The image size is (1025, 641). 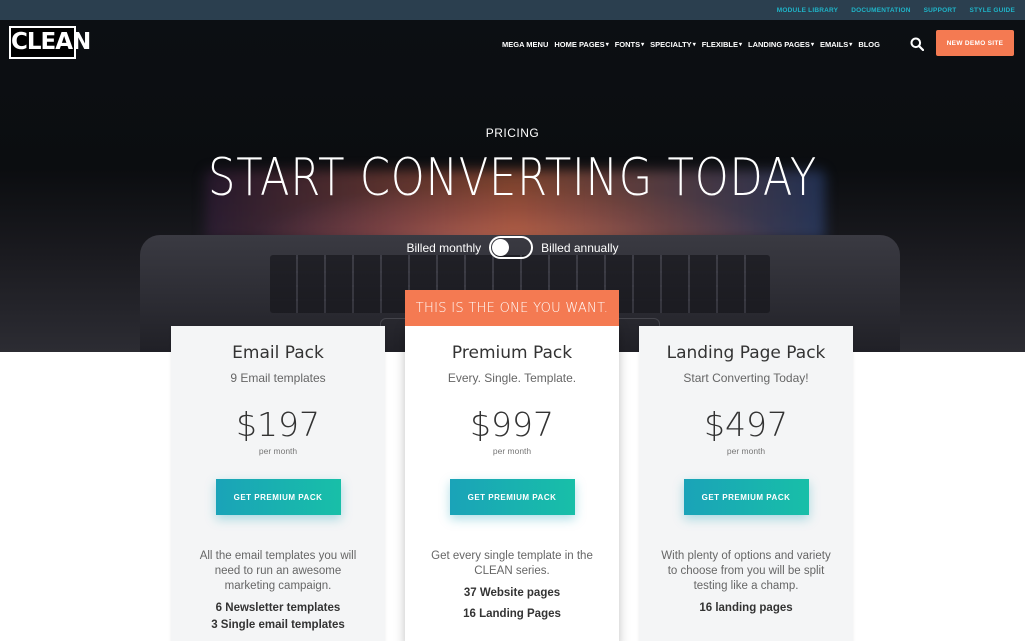 What do you see at coordinates (512, 614) in the screenshot?
I see `plan-feature: 16 Landing Pages` at bounding box center [512, 614].